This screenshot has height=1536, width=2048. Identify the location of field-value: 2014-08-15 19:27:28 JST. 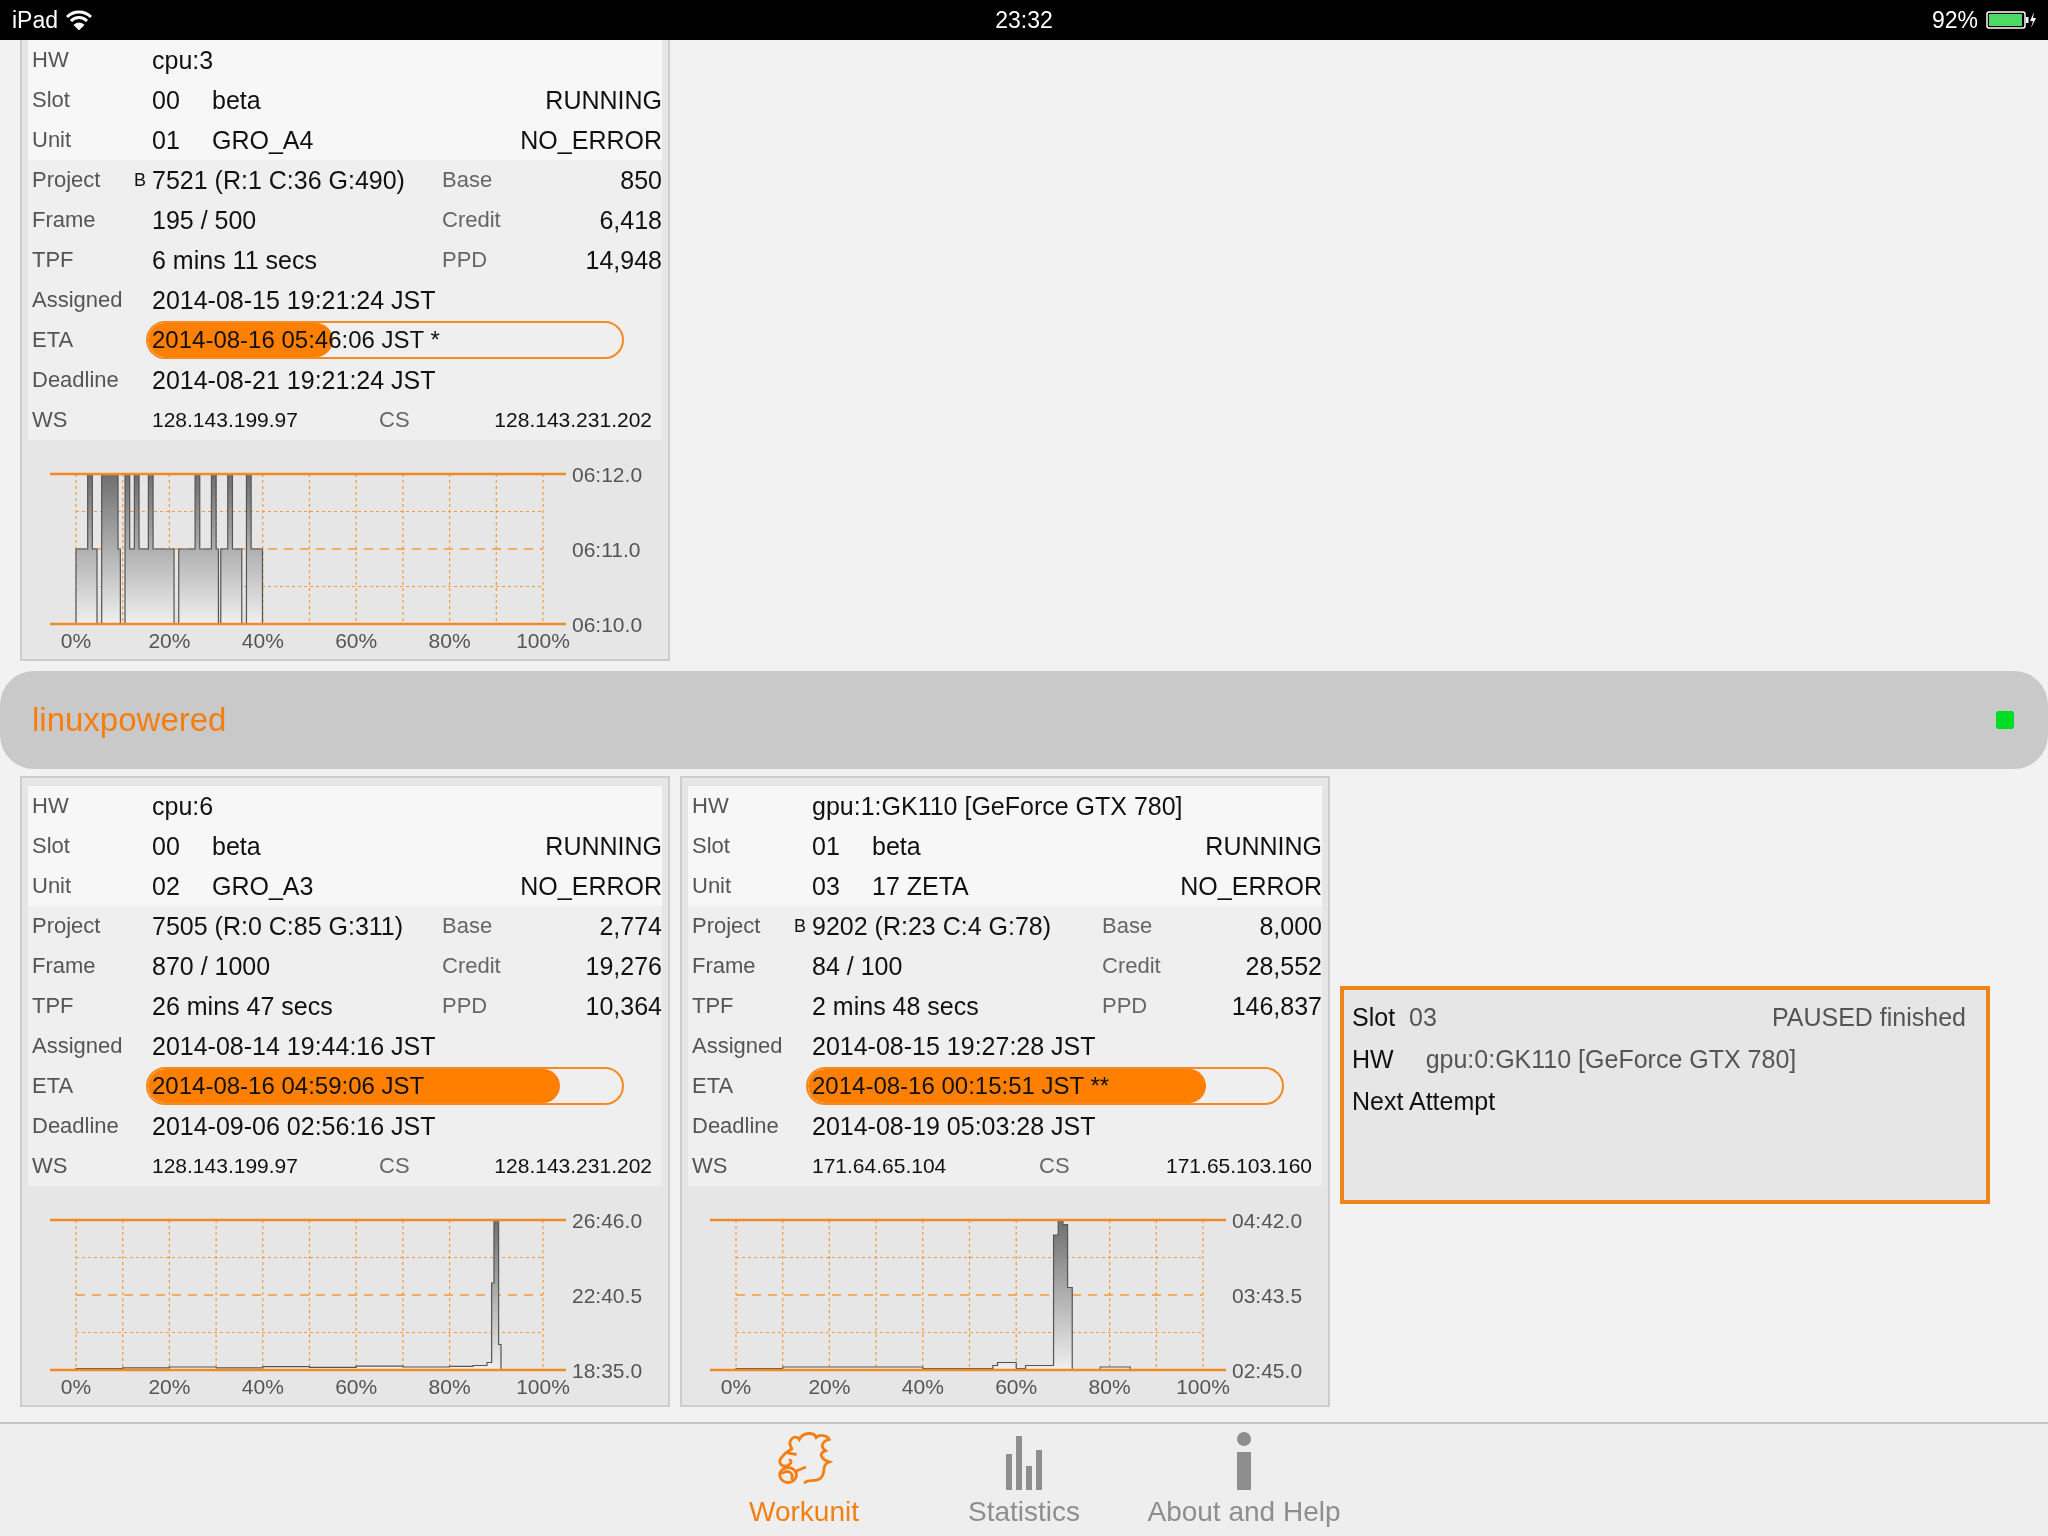
(954, 1046).